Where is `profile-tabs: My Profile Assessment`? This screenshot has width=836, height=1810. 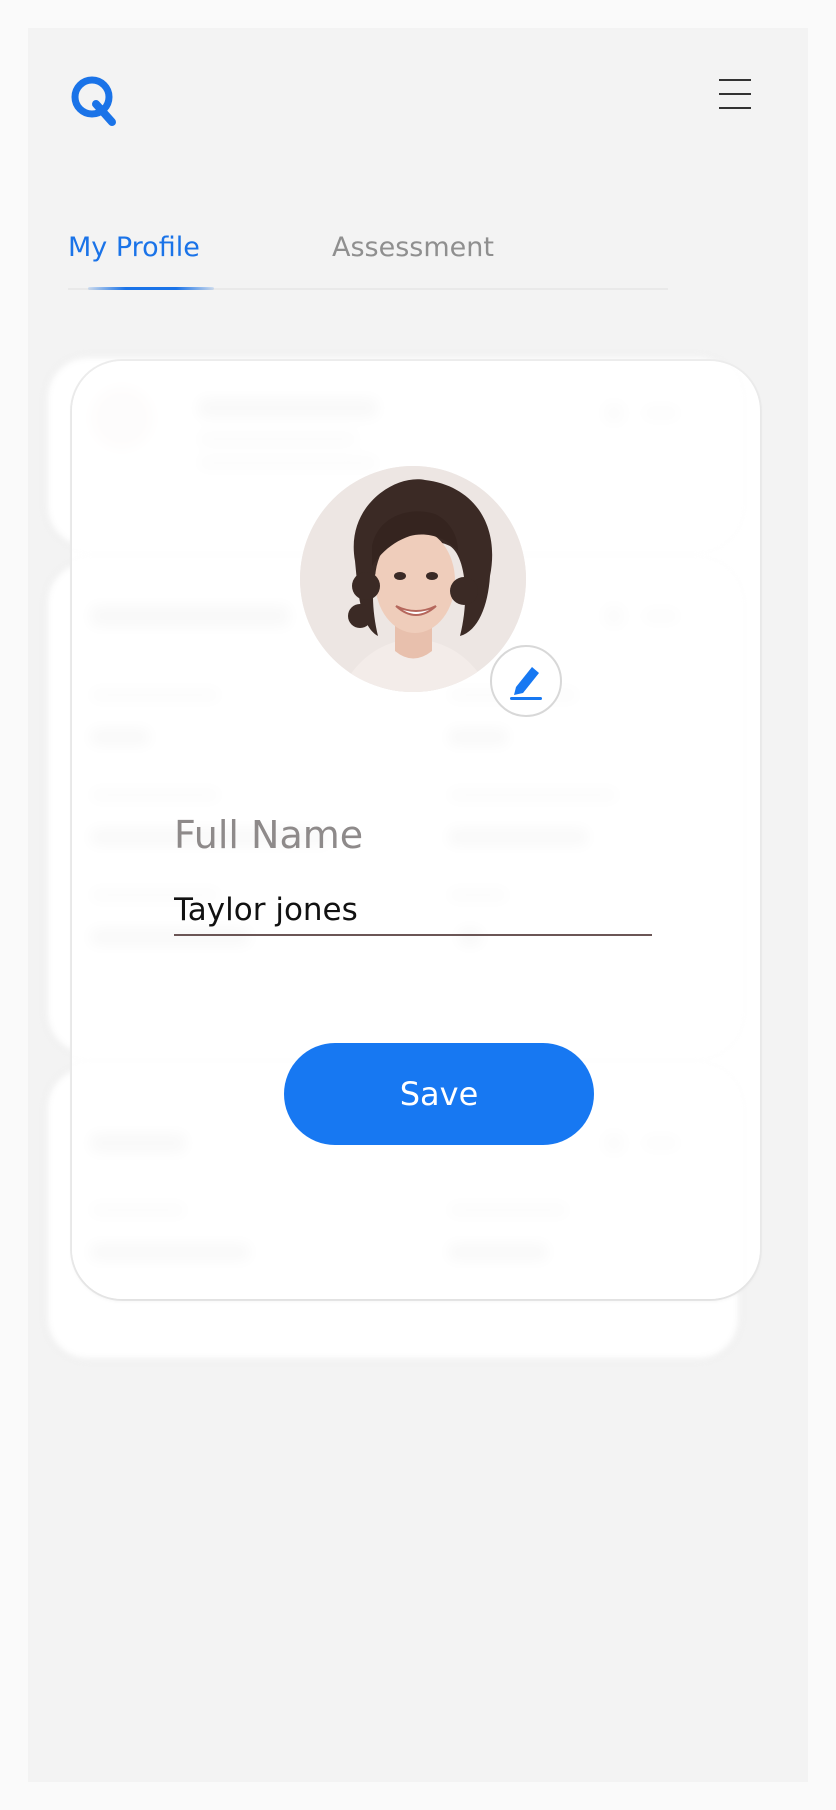 profile-tabs: My Profile Assessment is located at coordinates (368, 259).